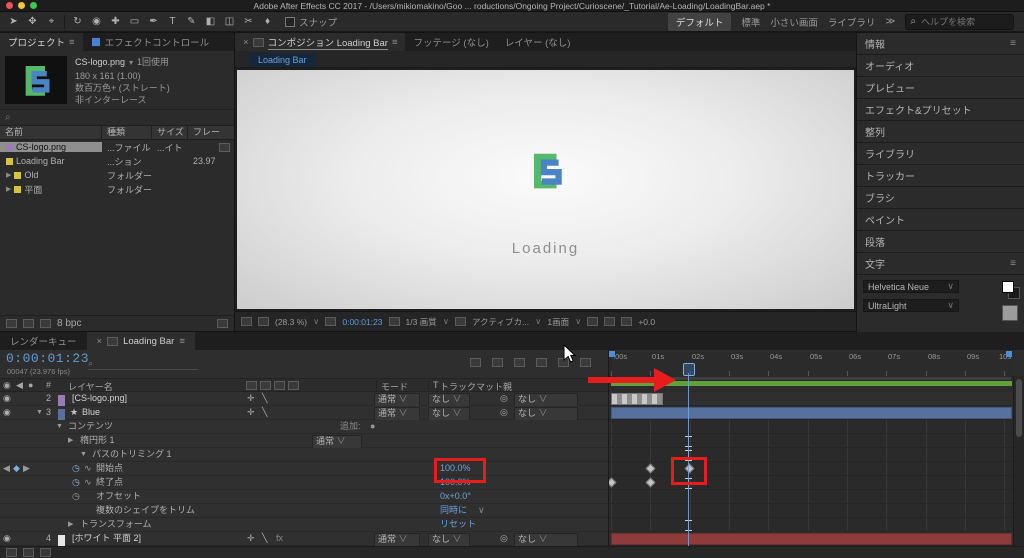 The image size is (1024, 558). What do you see at coordinates (750, 22) in the screenshot?
I see `workspace-tab-standard: 標準` at bounding box center [750, 22].